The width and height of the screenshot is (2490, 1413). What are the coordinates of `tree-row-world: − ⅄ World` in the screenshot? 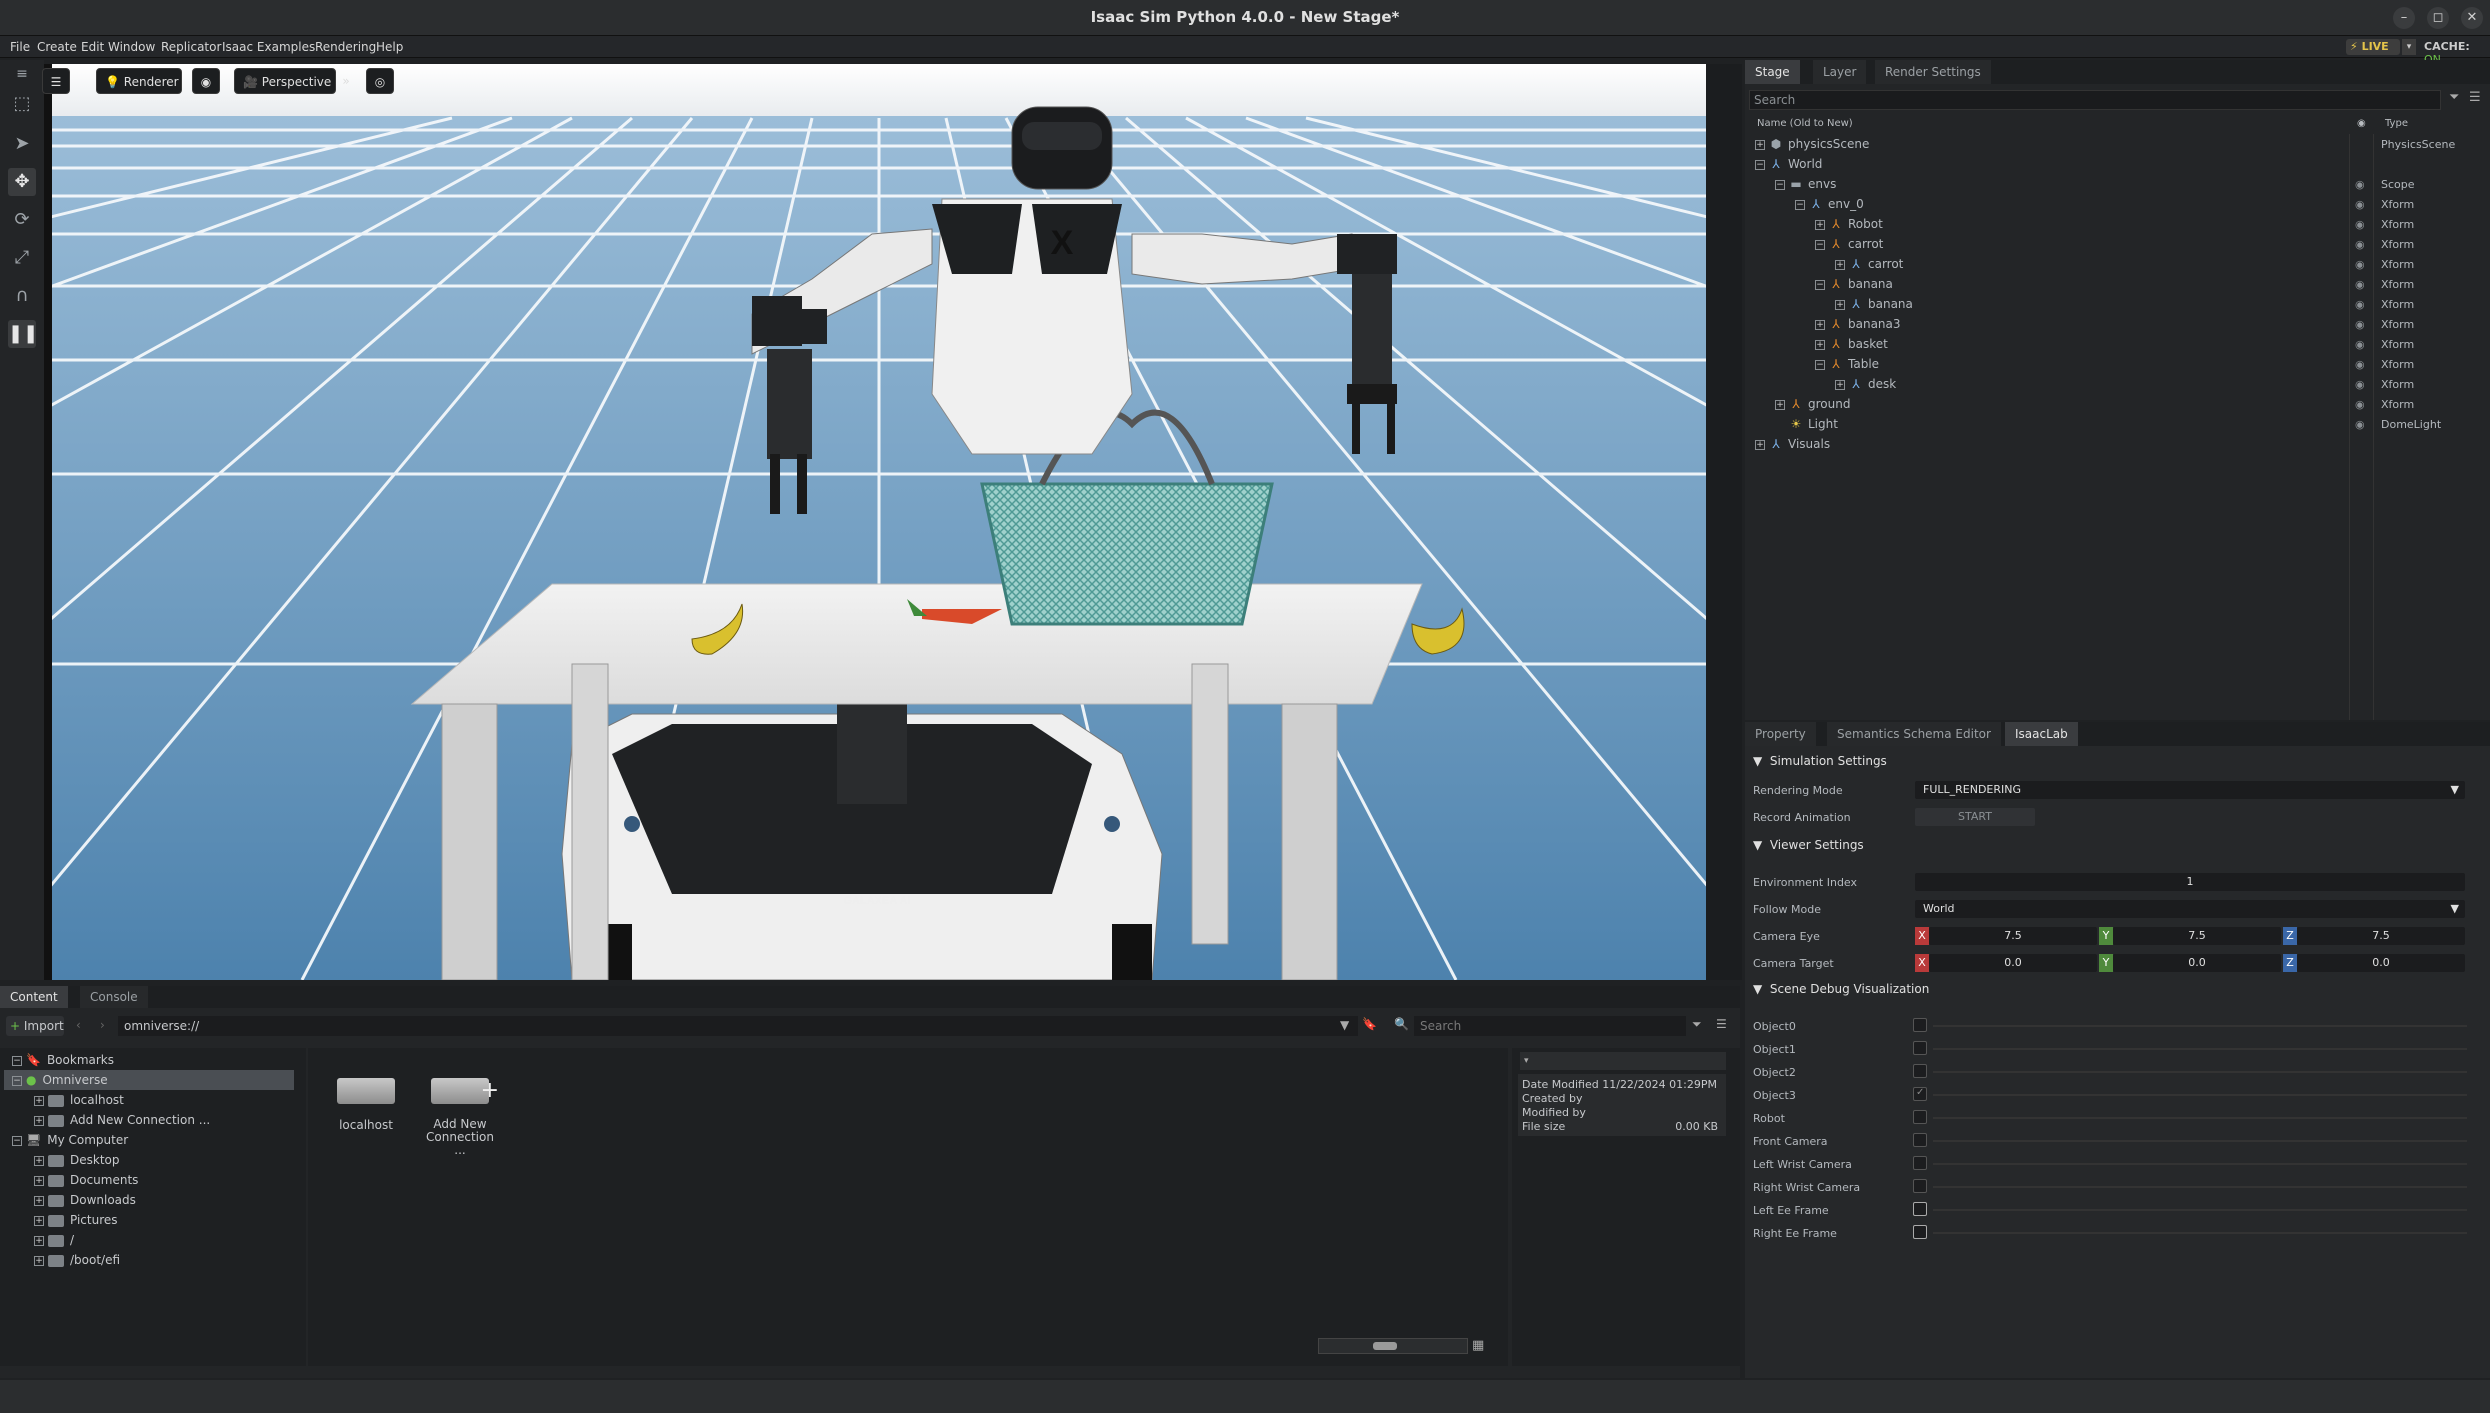 It's located at (1788, 164).